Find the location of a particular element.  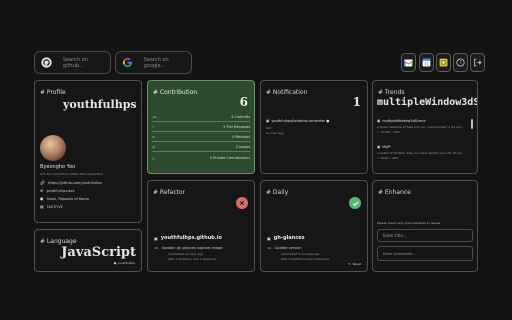

trends-headline: multipleWindow3dScene is located at coordinates (427, 102).